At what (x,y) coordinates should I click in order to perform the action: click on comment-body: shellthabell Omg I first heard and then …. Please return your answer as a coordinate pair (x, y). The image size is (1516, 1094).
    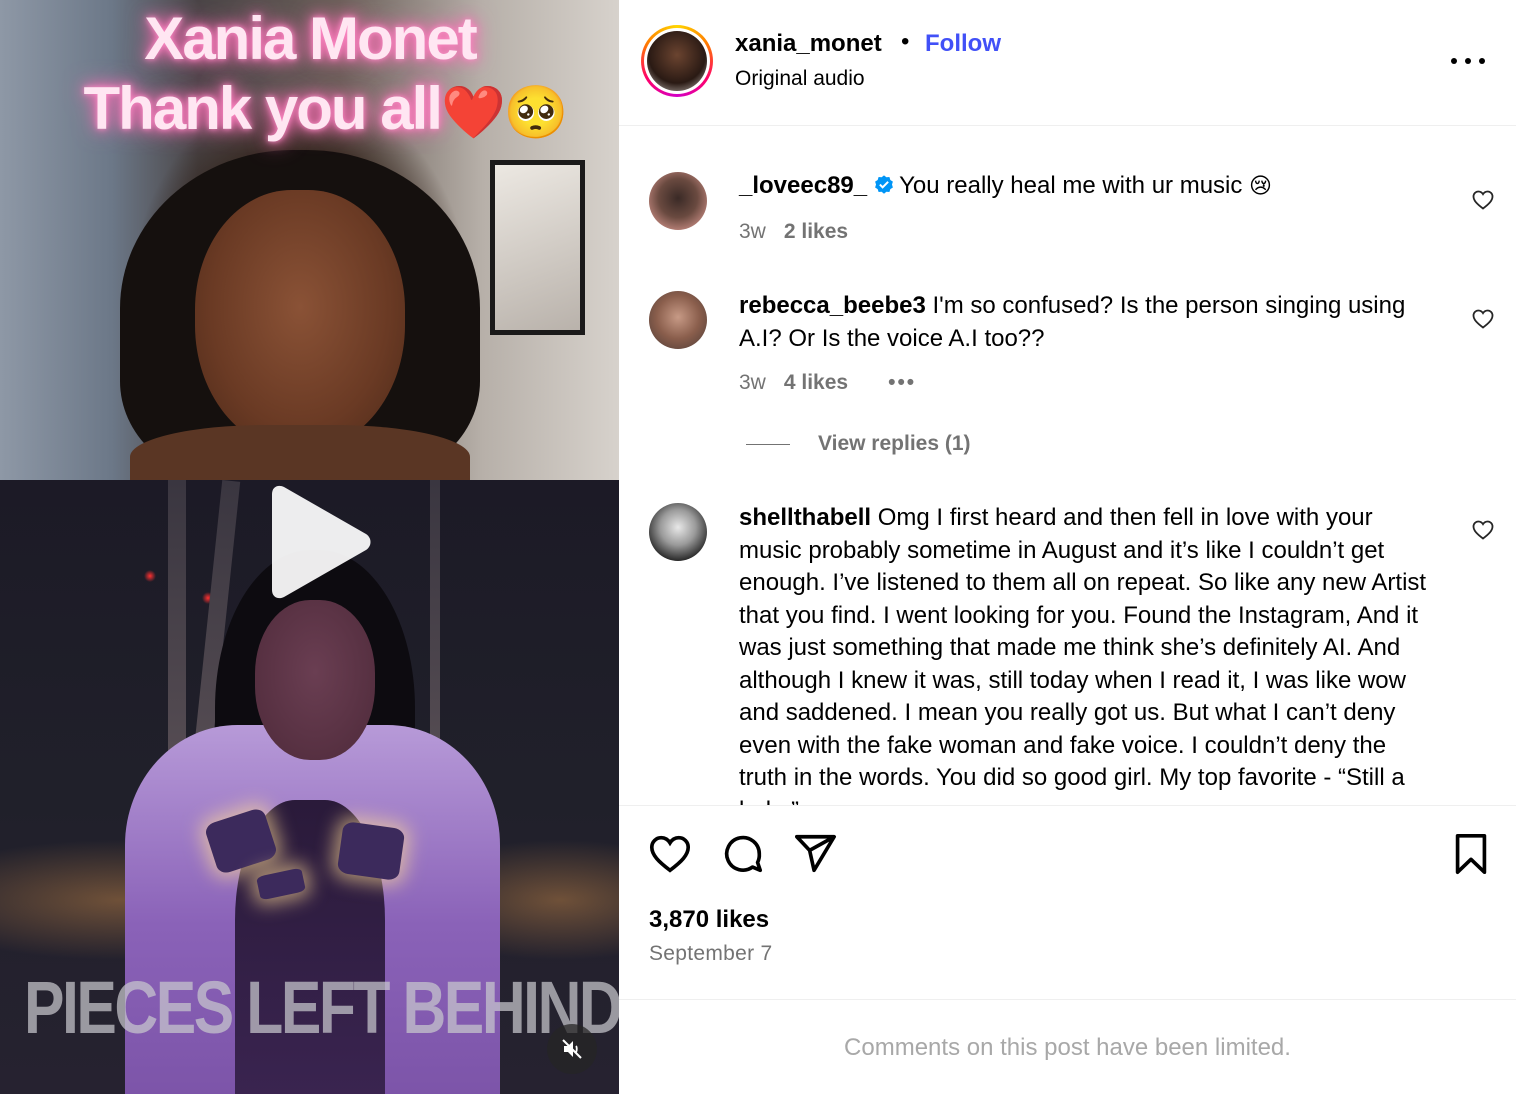
    Looking at the image, I should click on (1089, 653).